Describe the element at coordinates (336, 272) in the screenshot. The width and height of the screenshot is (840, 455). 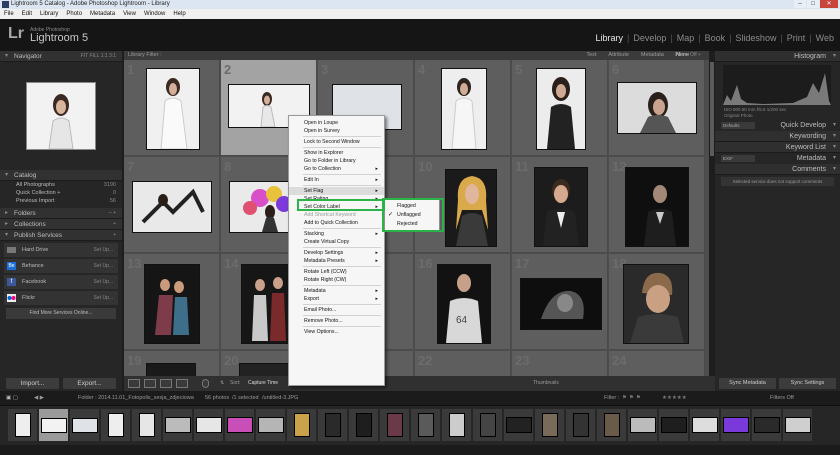
I see `context-menu-item: Rotate Left (CCW)` at that location.